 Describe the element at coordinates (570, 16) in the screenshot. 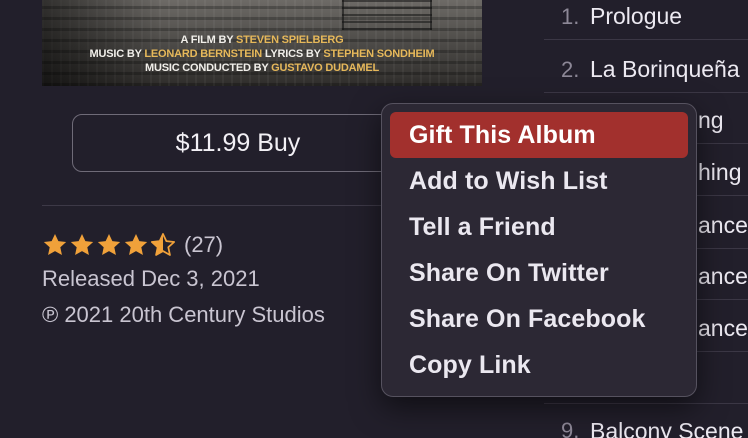

I see `track-number: 1.` at that location.